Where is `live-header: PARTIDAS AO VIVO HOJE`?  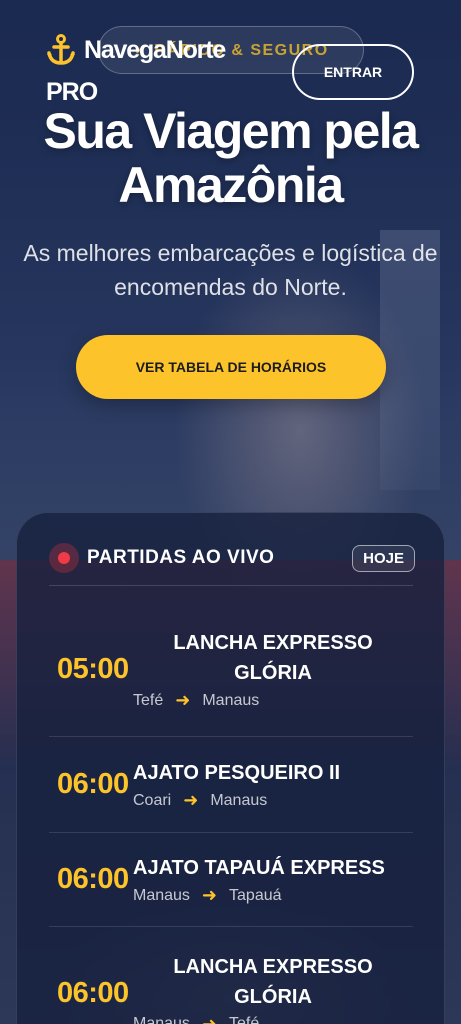
live-header: PARTIDAS AO VIVO HOJE is located at coordinates (232, 558).